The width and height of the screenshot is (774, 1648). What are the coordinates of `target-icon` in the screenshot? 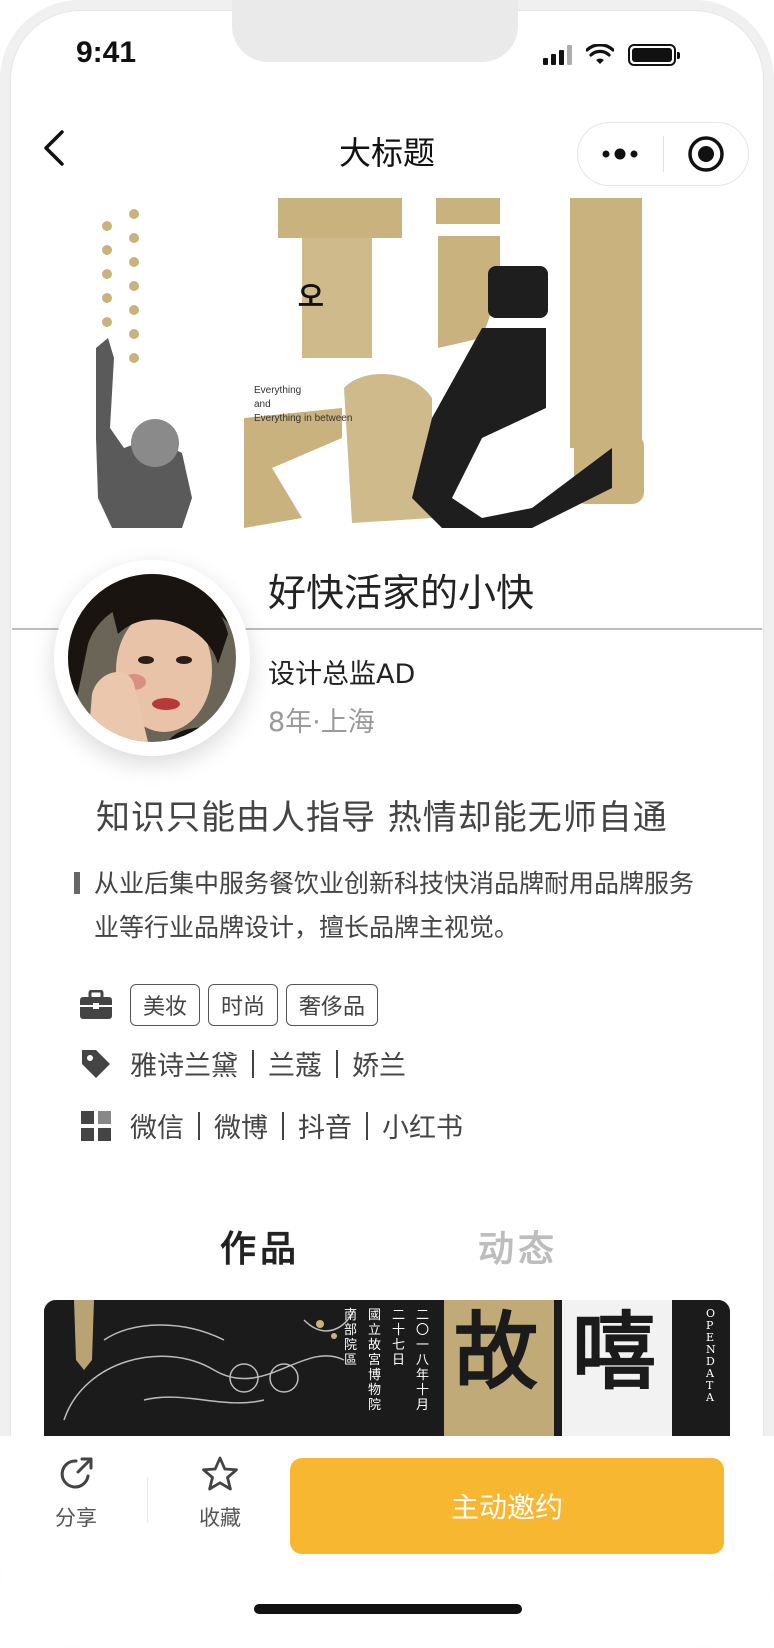 It's located at (706, 154).